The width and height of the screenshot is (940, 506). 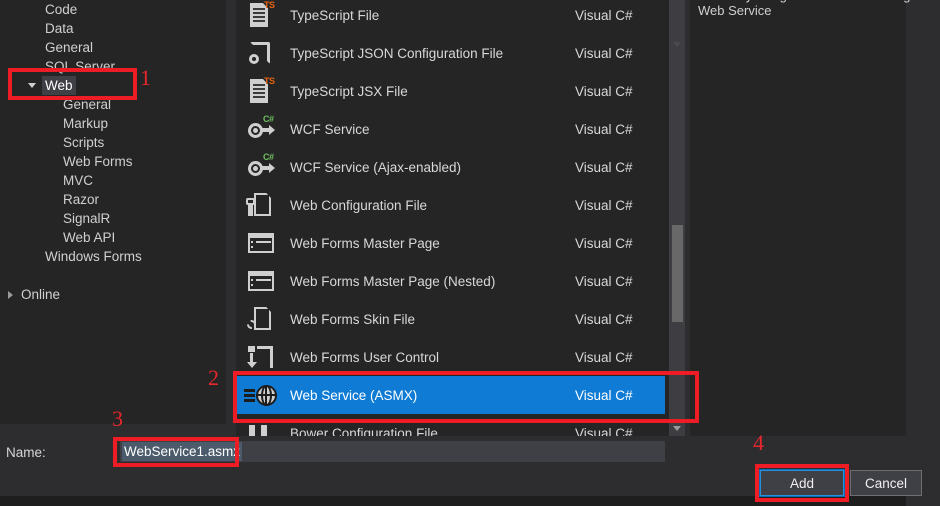 I want to click on web-service-globe-icon, so click(x=261, y=395).